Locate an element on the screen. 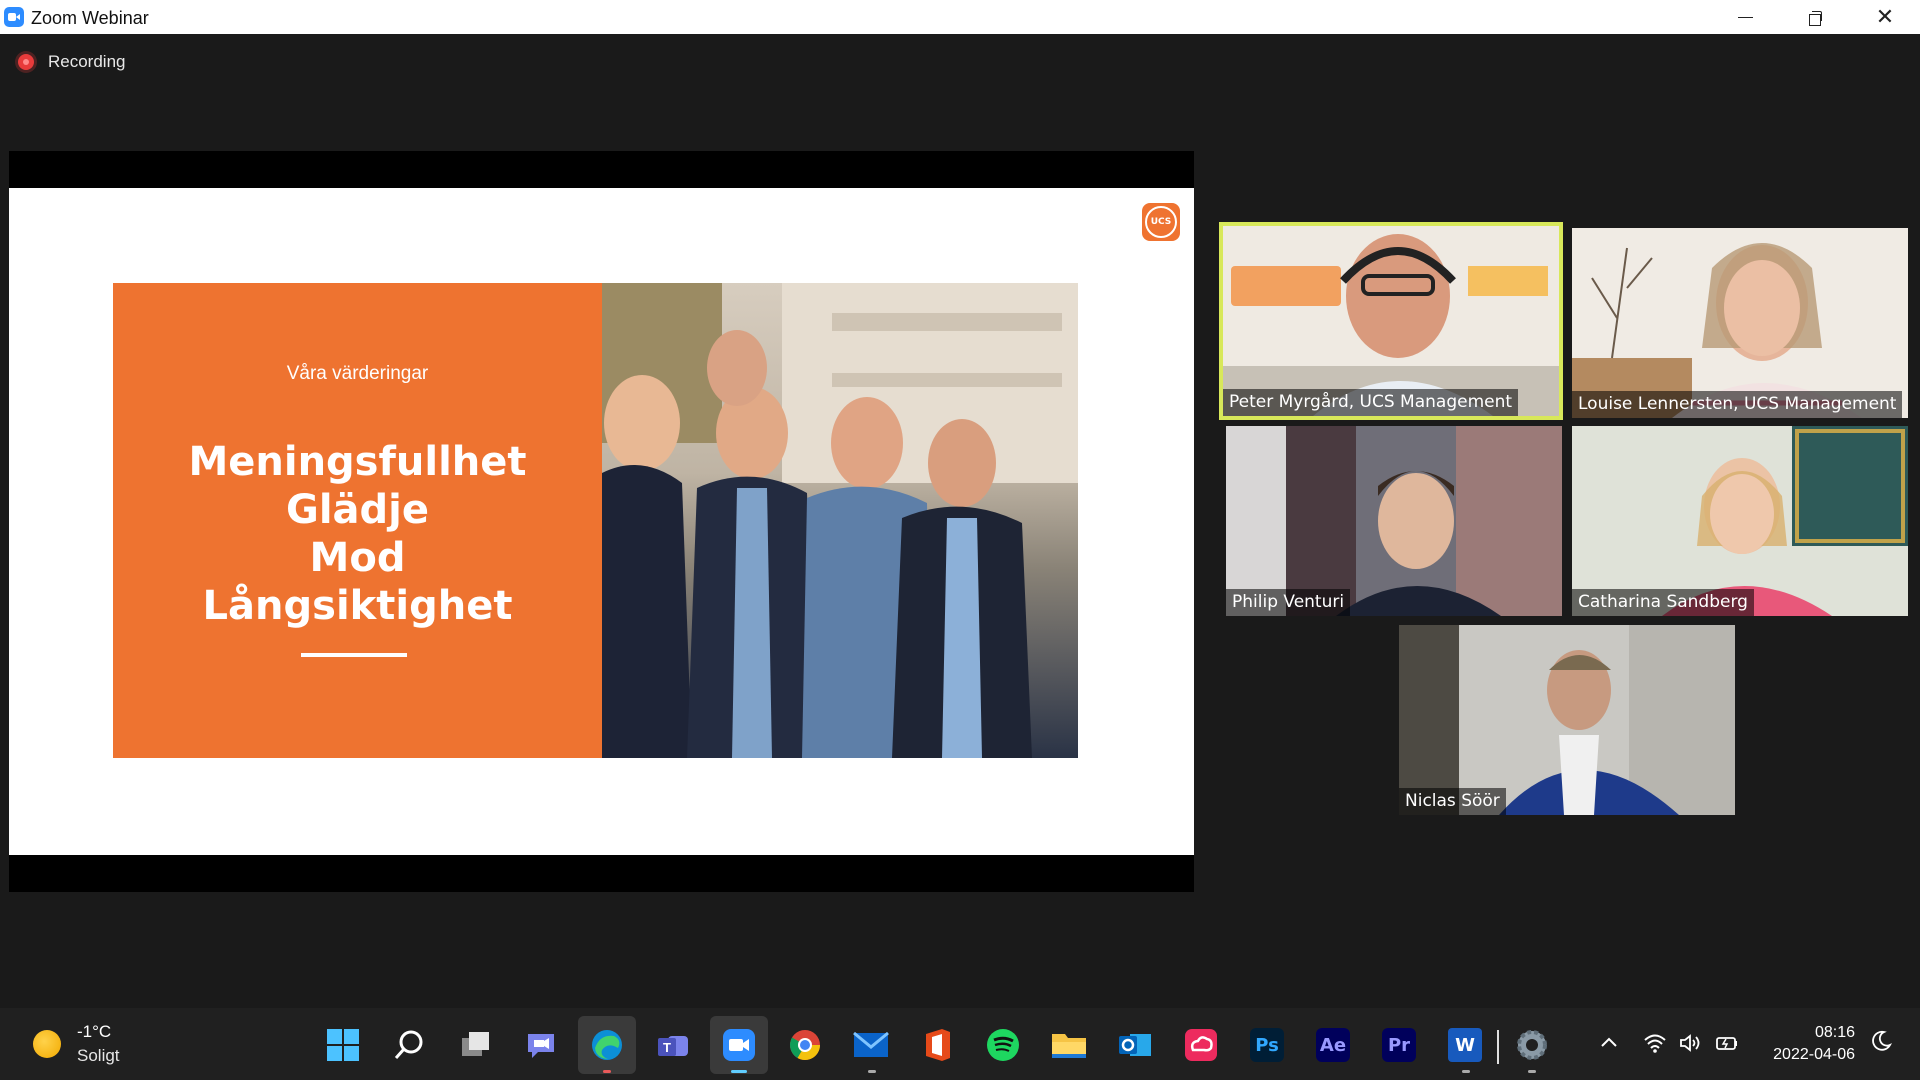 The height and width of the screenshot is (1080, 1920). clock-date: 2022-04-06 is located at coordinates (1814, 1054).